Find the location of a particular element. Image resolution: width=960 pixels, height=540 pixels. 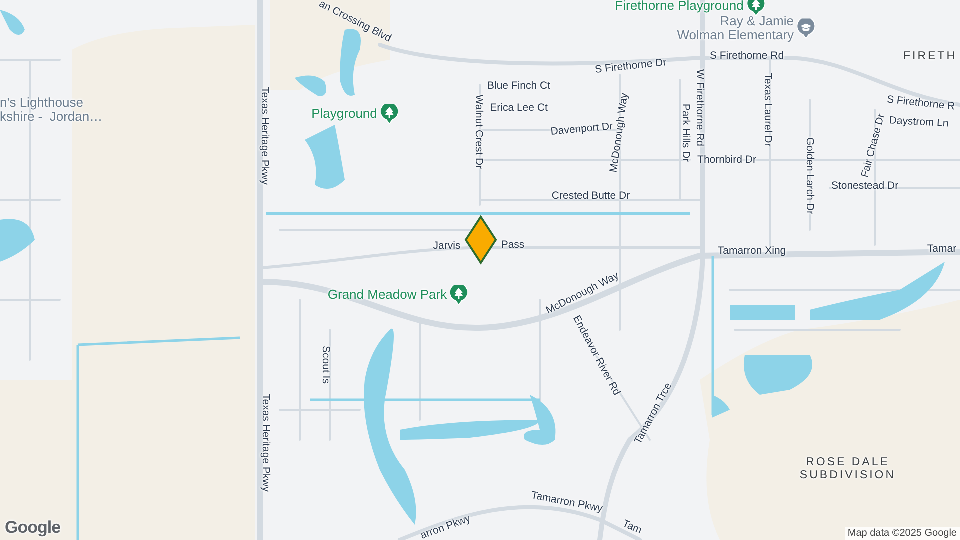

graduation-cap-icon is located at coordinates (806, 29).